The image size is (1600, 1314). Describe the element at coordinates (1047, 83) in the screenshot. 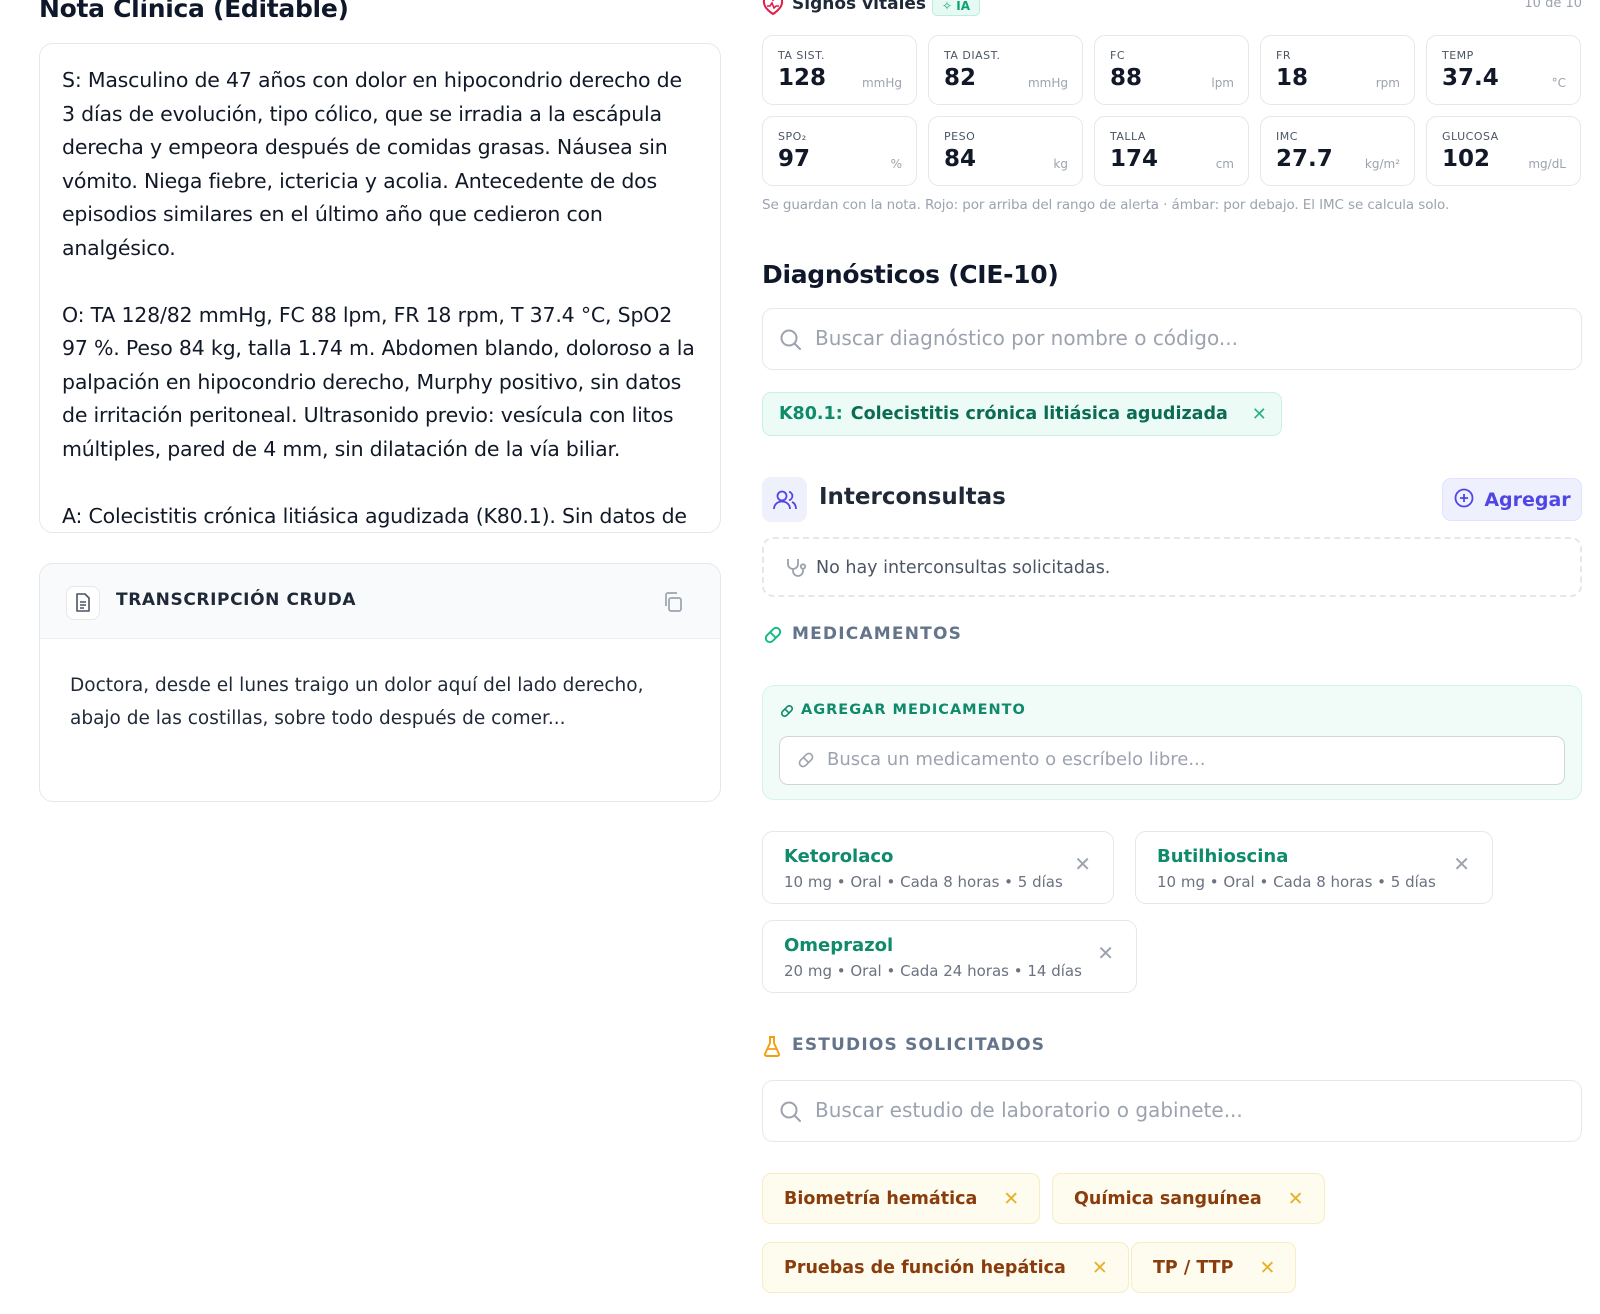

I see `vital-unit: mmHg` at that location.